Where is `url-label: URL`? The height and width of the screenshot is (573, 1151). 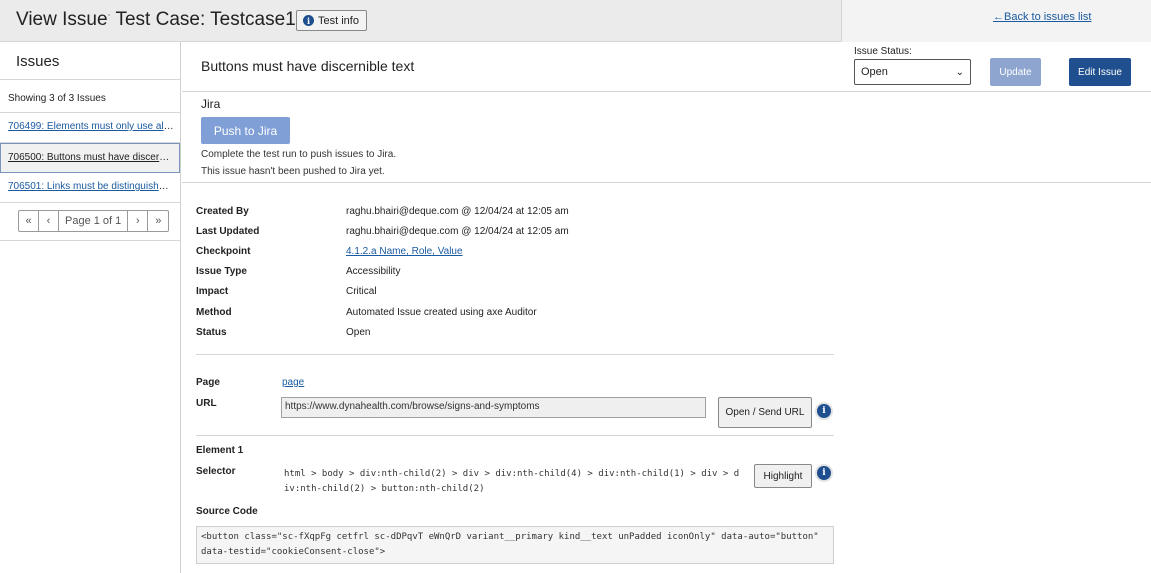
url-label: URL is located at coordinates (206, 403).